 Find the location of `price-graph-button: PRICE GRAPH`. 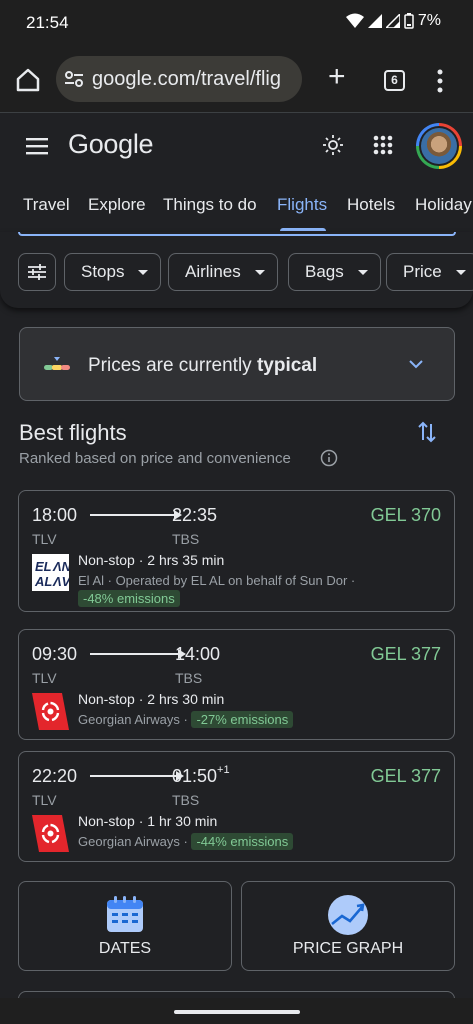

price-graph-button: PRICE GRAPH is located at coordinates (348, 926).